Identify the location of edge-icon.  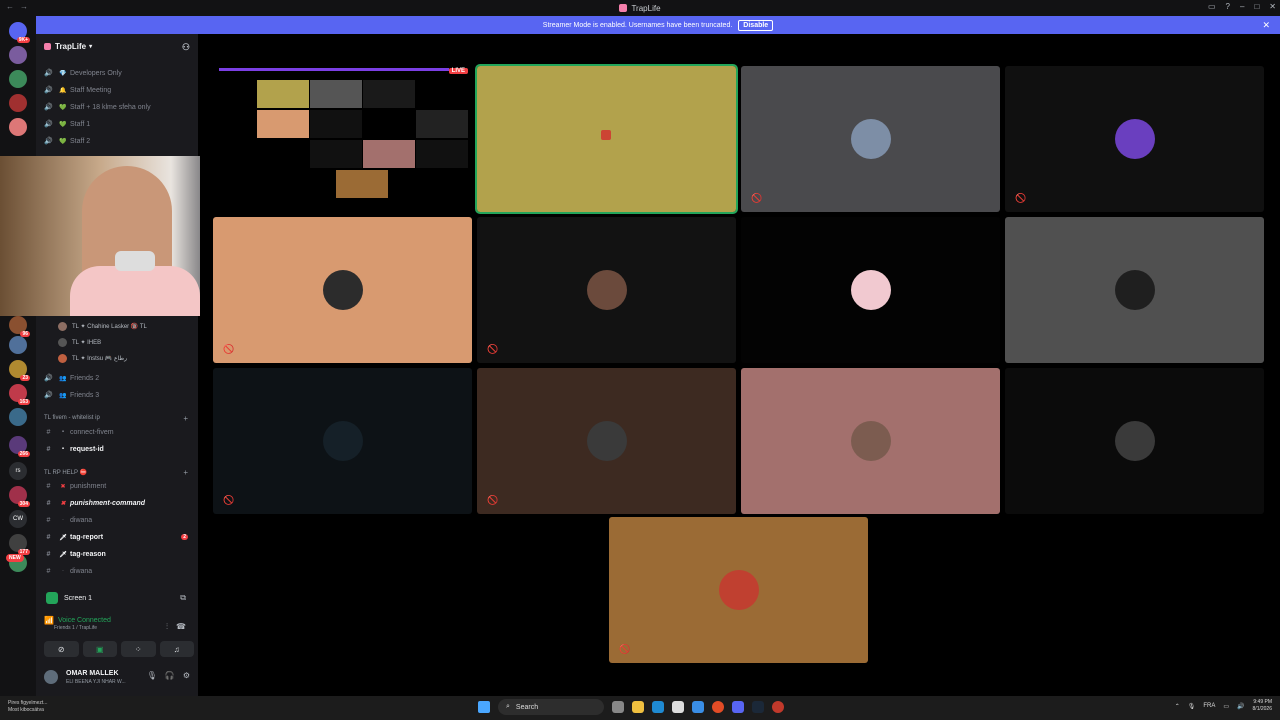
(658, 707).